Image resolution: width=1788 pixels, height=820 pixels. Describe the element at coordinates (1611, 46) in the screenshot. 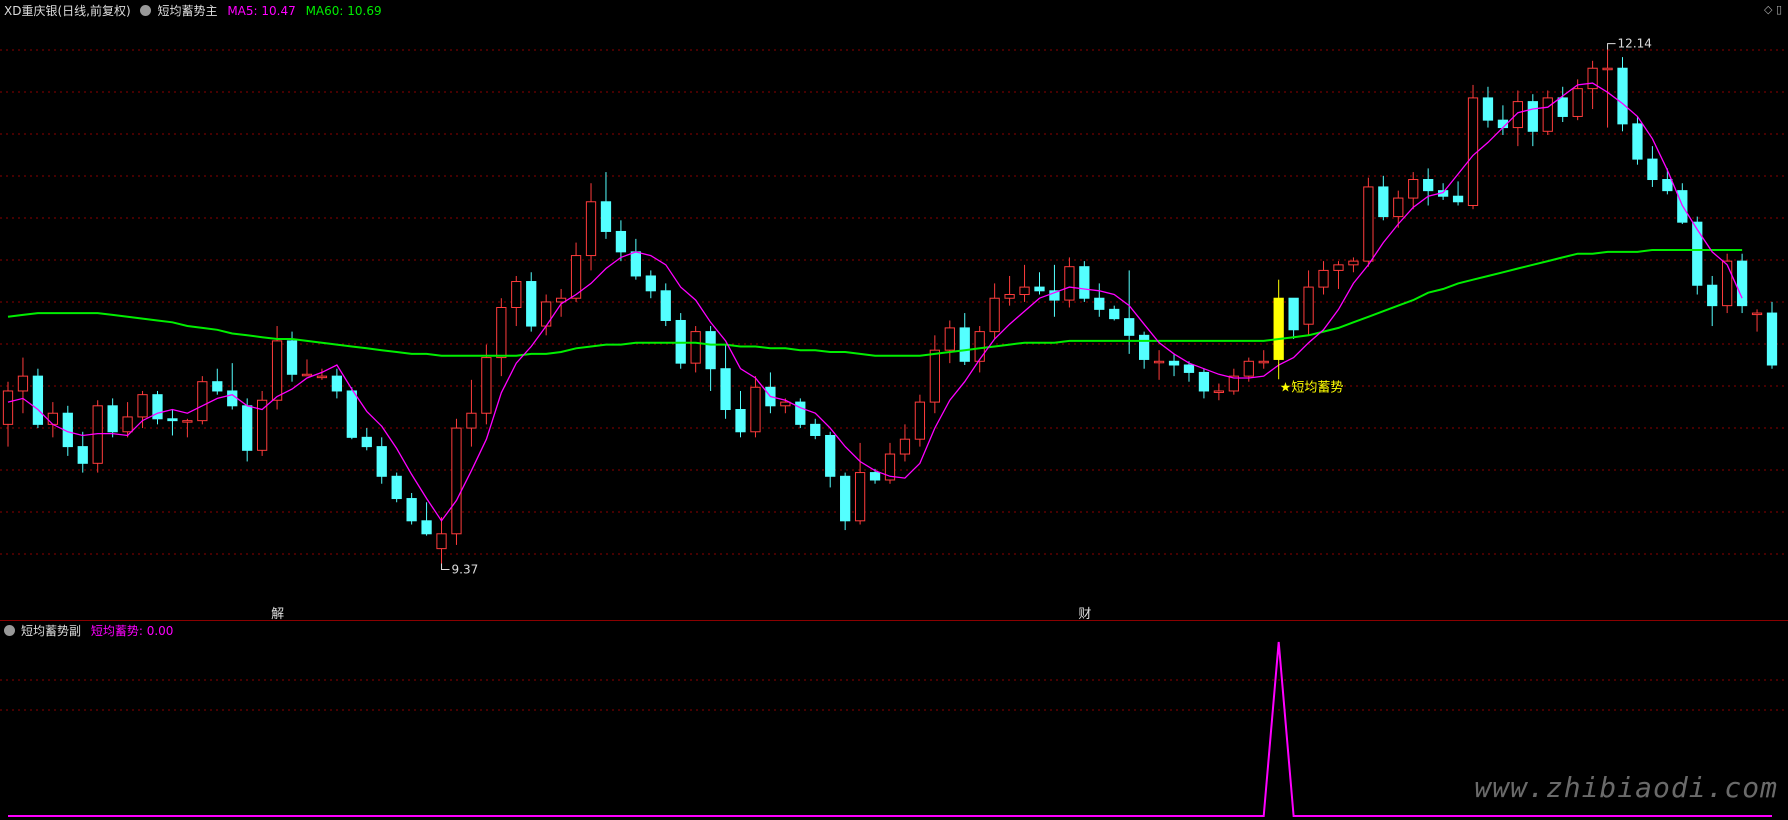

I see `high-marker-arrow` at that location.